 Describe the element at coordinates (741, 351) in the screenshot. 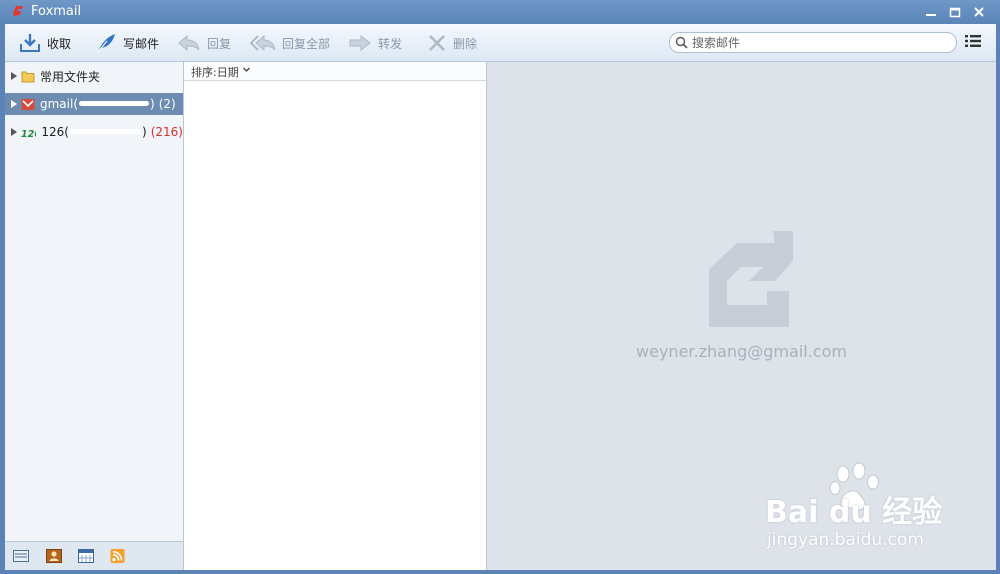

I see `account-email: weyner.zhang@gmail.com` at that location.